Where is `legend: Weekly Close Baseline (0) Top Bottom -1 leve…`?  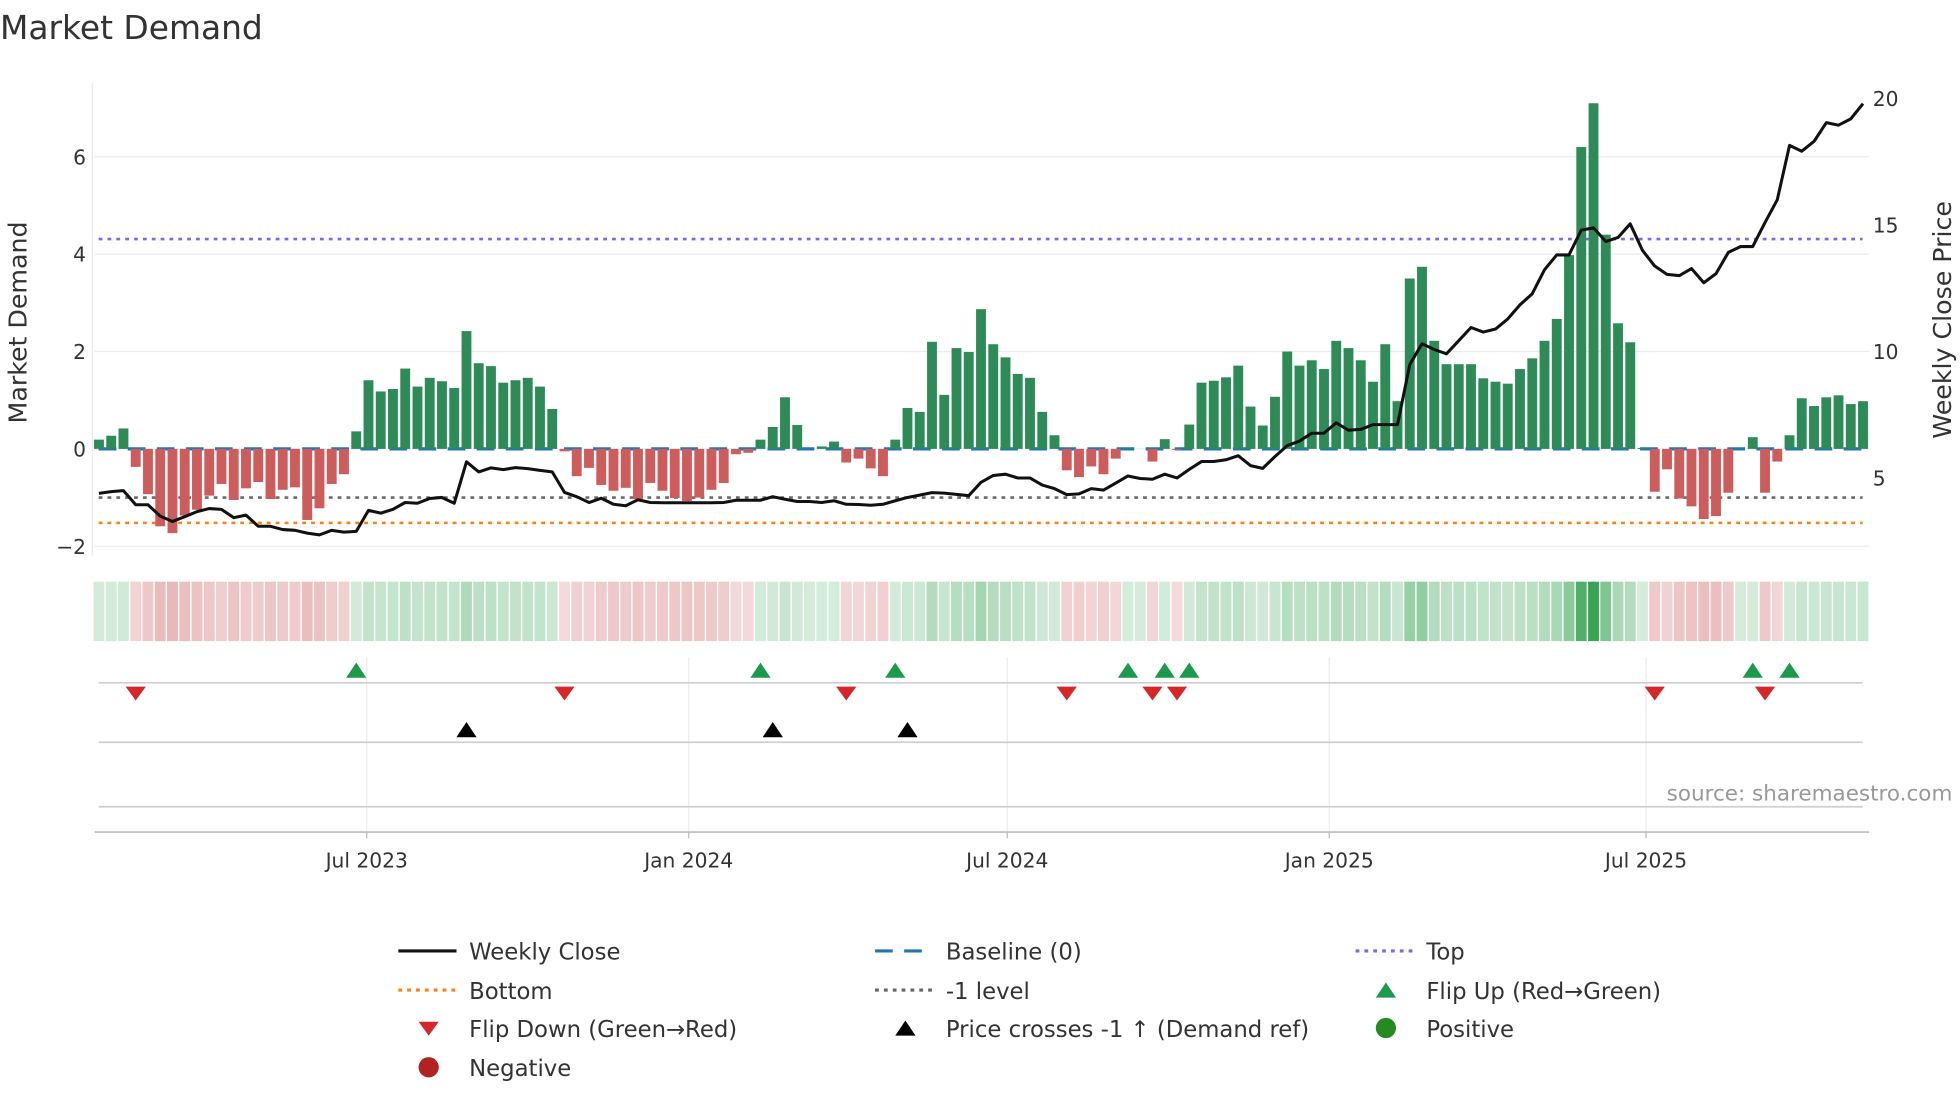 legend: Weekly Close Baseline (0) Top Bottom -1 leve… is located at coordinates (1029, 1011).